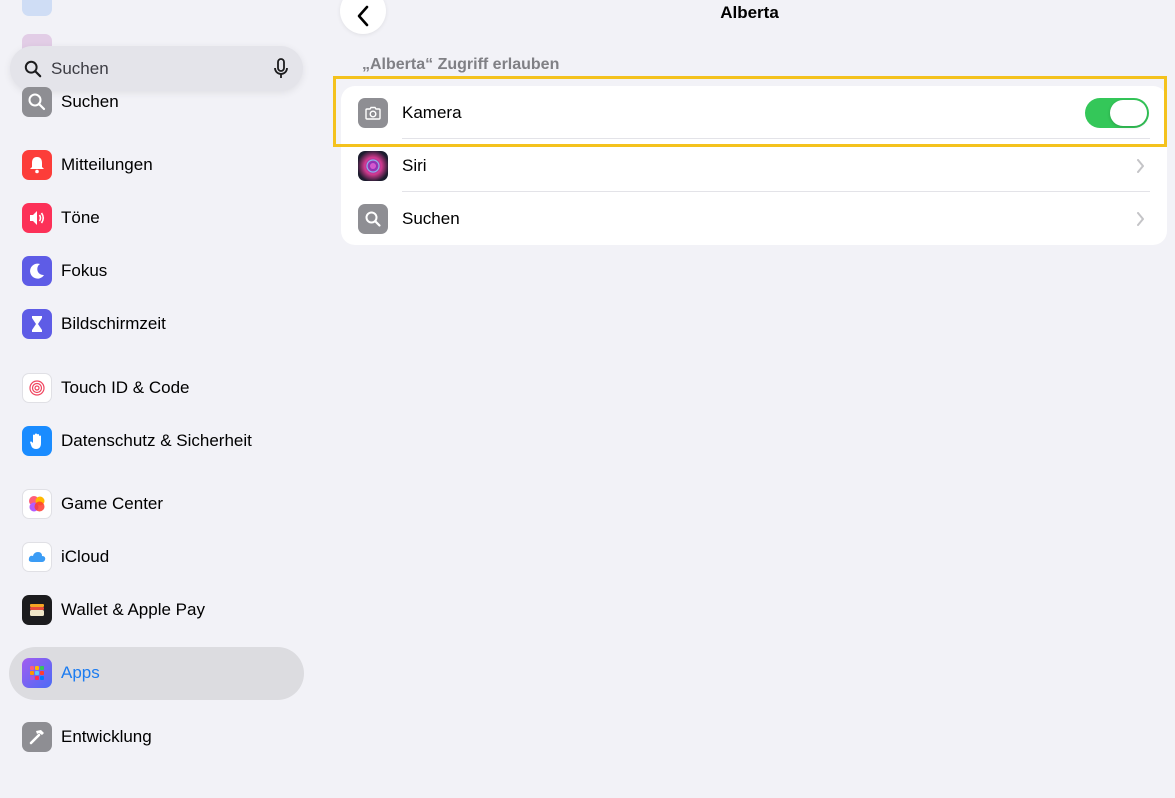  I want to click on fingerprint-icon, so click(37, 388).